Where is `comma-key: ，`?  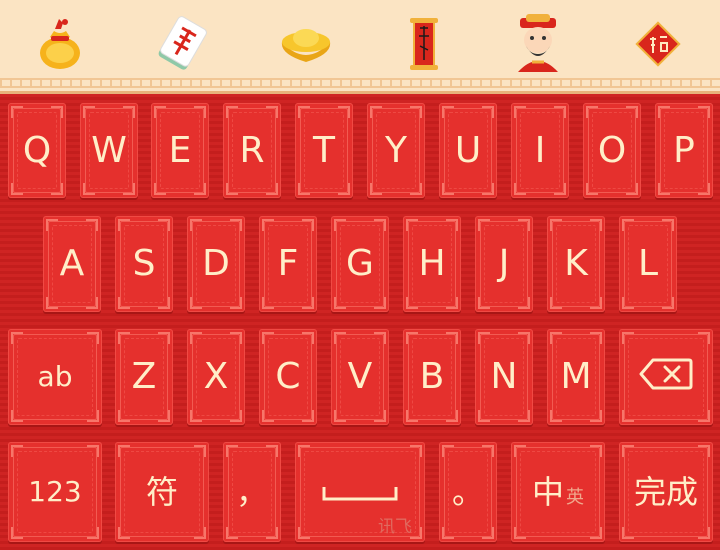 comma-key: ， is located at coordinates (252, 492).